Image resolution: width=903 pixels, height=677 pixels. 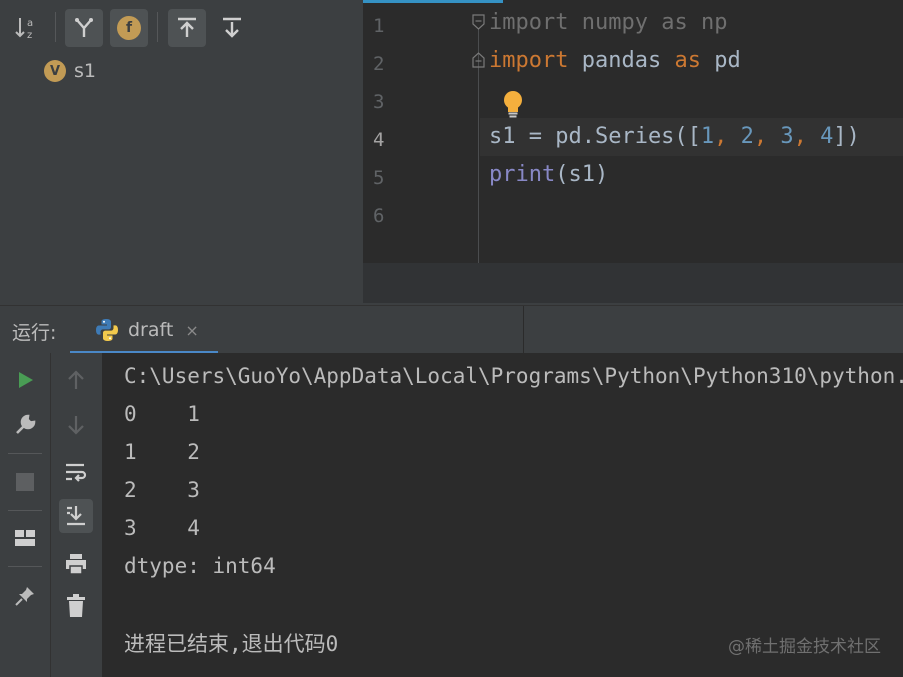 What do you see at coordinates (70, 71) in the screenshot?
I see `structure-item-s1: V s1` at bounding box center [70, 71].